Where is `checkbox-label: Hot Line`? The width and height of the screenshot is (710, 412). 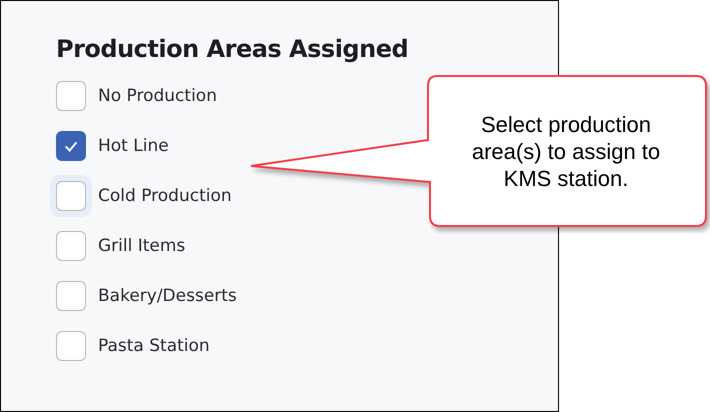
checkbox-label: Hot Line is located at coordinates (133, 146).